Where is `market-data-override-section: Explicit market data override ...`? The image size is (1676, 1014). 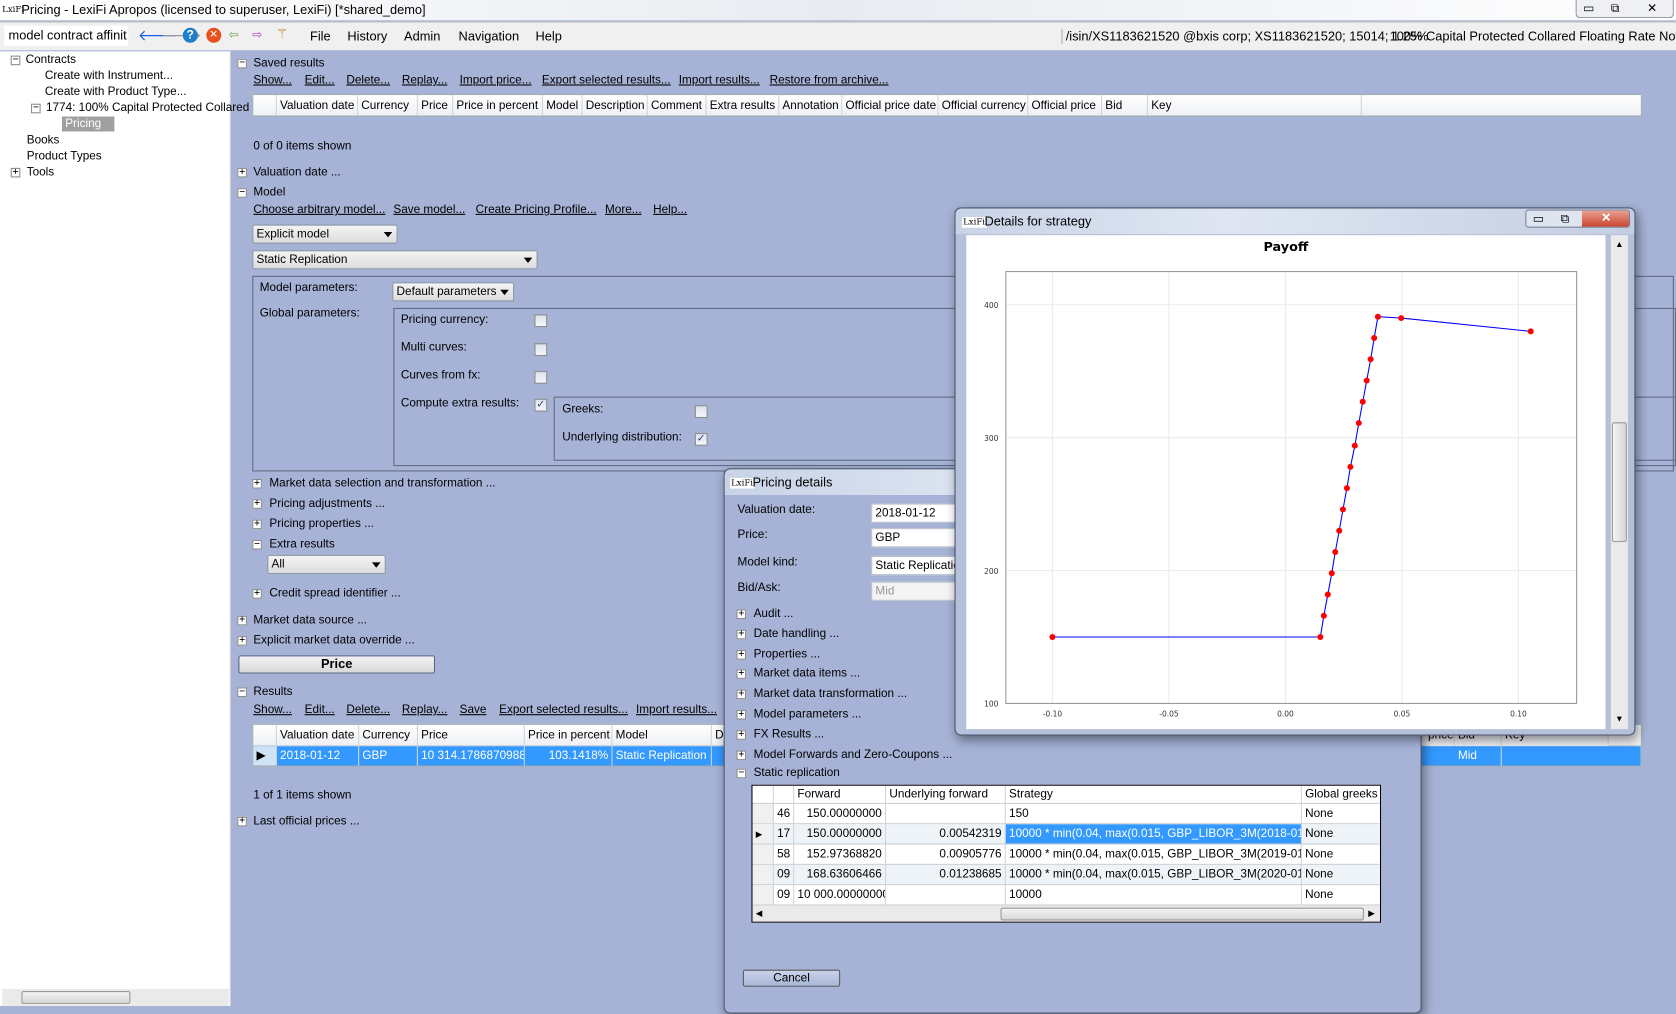 market-data-override-section: Explicit market data override ... is located at coordinates (333, 640).